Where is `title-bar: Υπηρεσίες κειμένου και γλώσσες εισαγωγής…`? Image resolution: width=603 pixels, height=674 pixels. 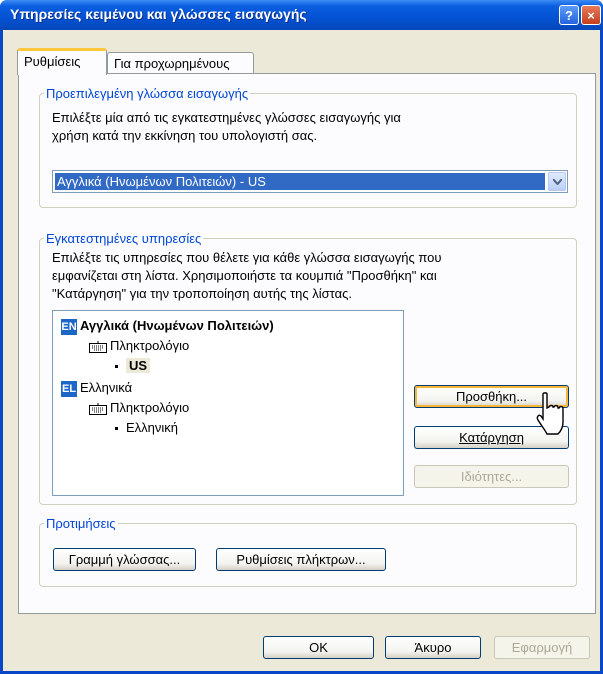
title-bar: Υπηρεσίες κειμένου και γλώσσες εισαγωγής… is located at coordinates (301, 15).